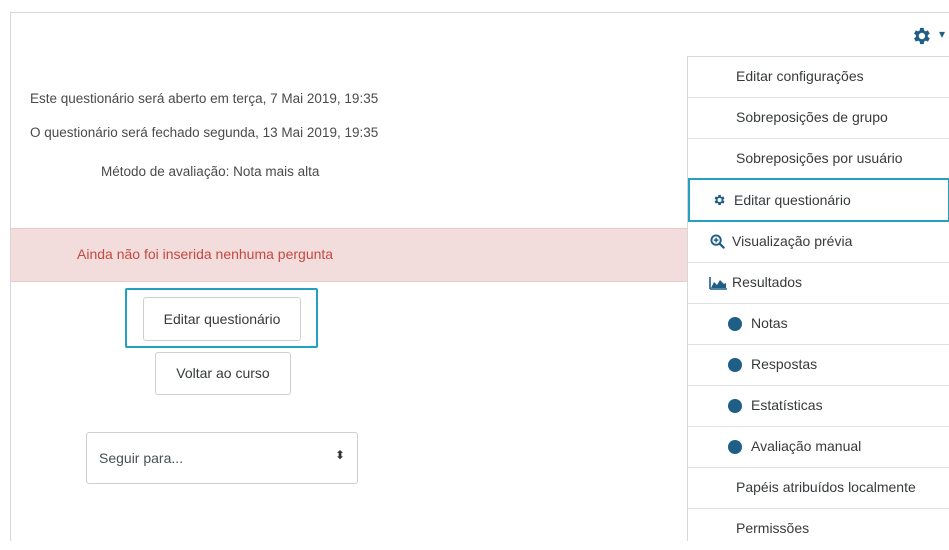  Describe the element at coordinates (806, 446) in the screenshot. I see `menu-item-label: Avaliação manual` at that location.